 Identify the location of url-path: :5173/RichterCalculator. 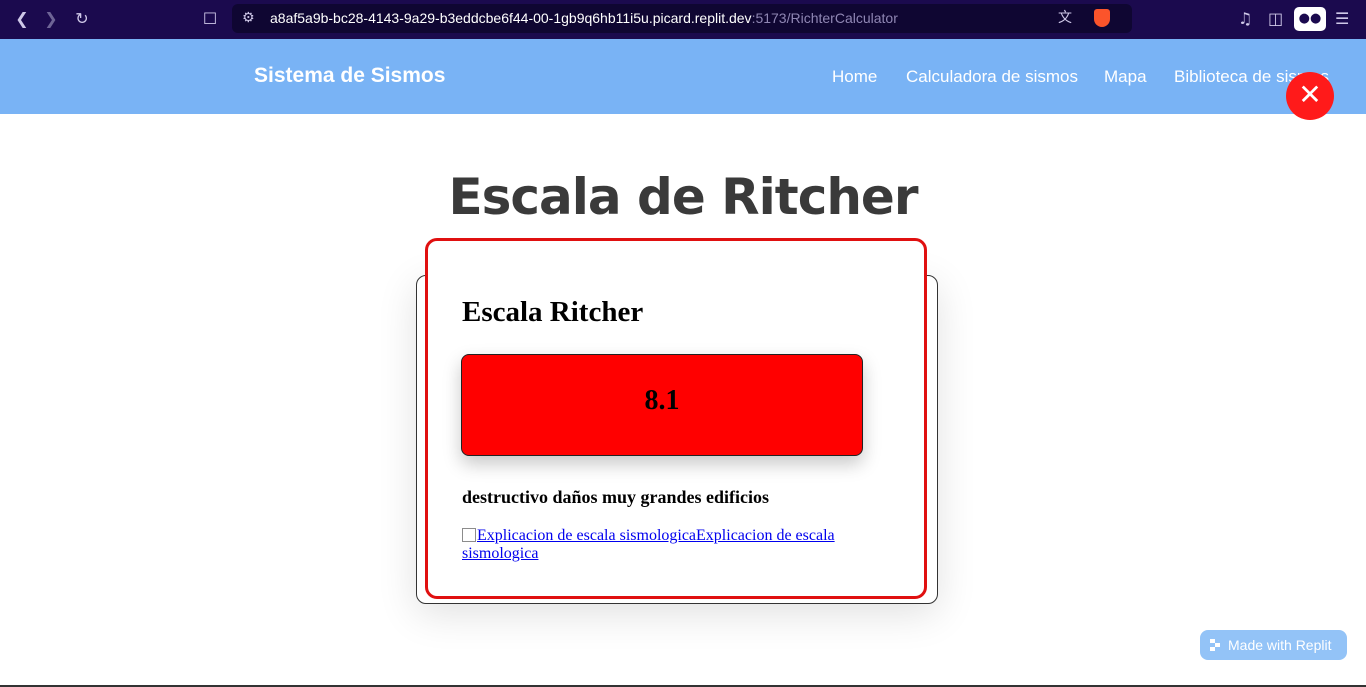
(824, 18).